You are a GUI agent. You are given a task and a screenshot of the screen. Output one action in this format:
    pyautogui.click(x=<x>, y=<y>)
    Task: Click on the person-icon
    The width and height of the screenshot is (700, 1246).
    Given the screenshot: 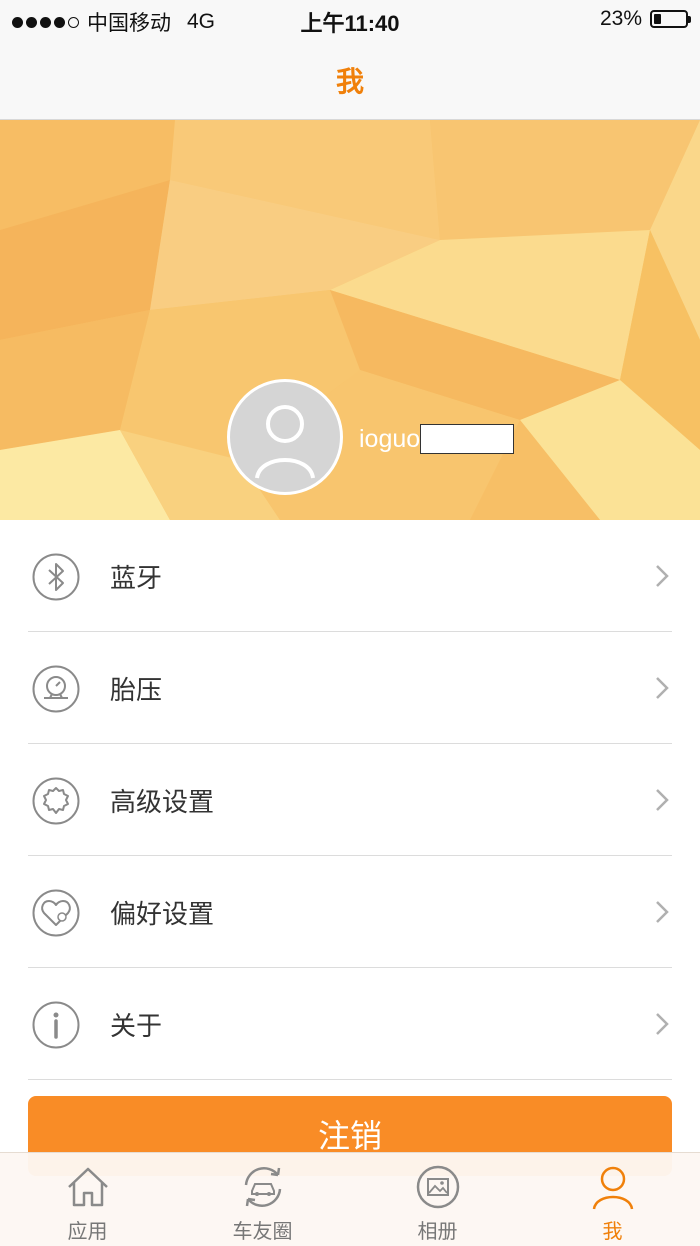 What is the action you would take?
    pyautogui.click(x=612, y=1188)
    